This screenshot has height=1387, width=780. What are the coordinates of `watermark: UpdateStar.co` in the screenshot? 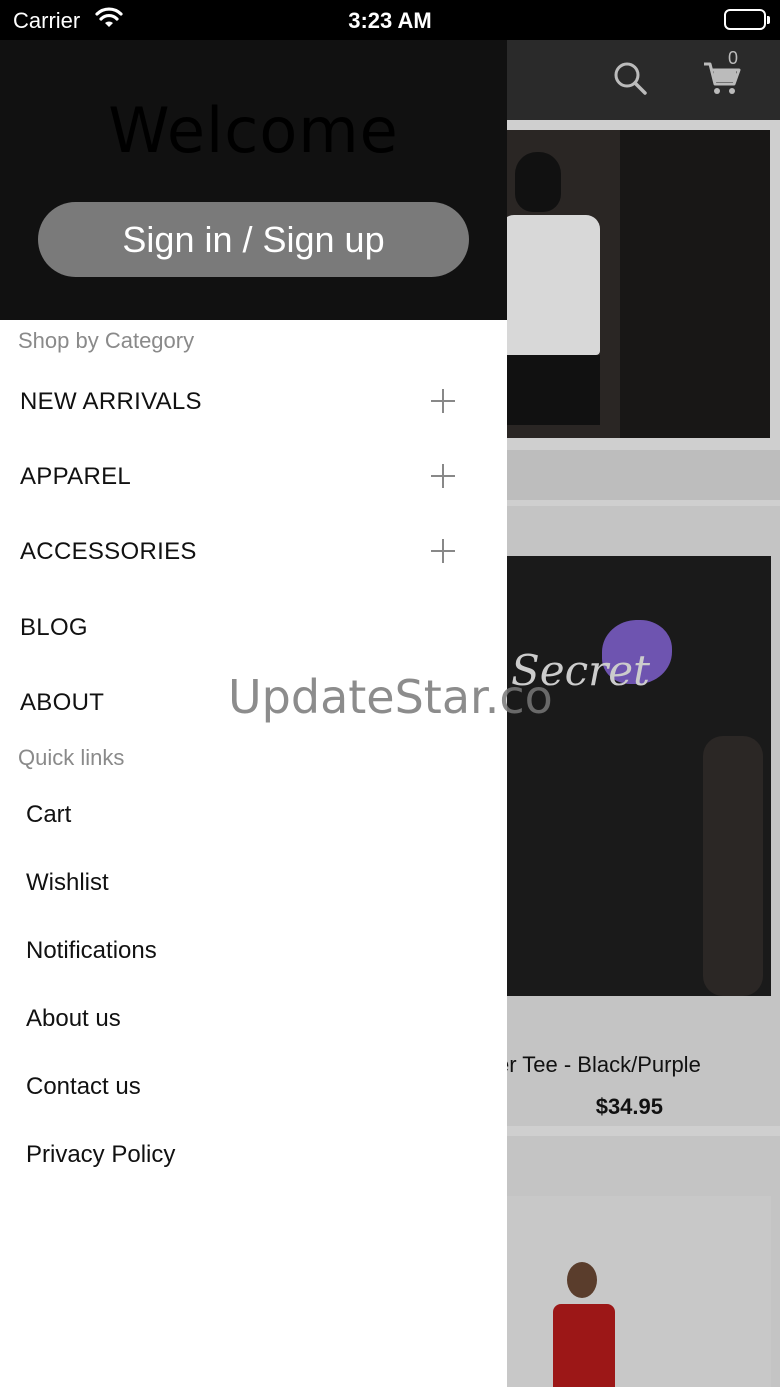 It's located at (390, 697).